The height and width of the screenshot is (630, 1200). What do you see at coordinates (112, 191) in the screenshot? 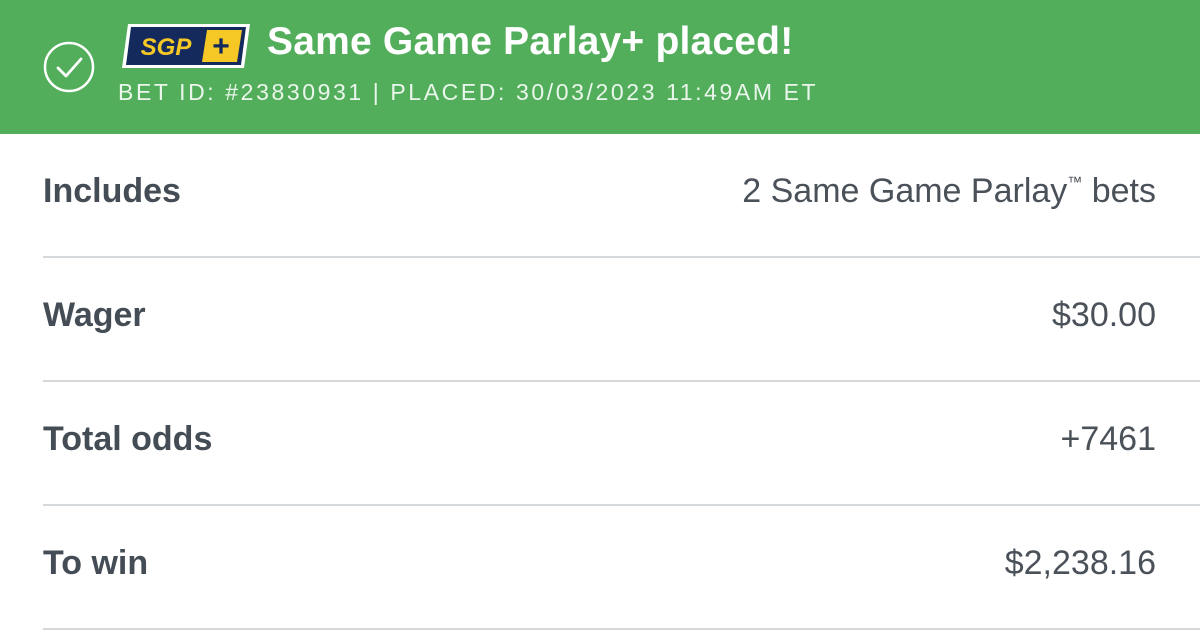
I see `includes-label: Includes` at bounding box center [112, 191].